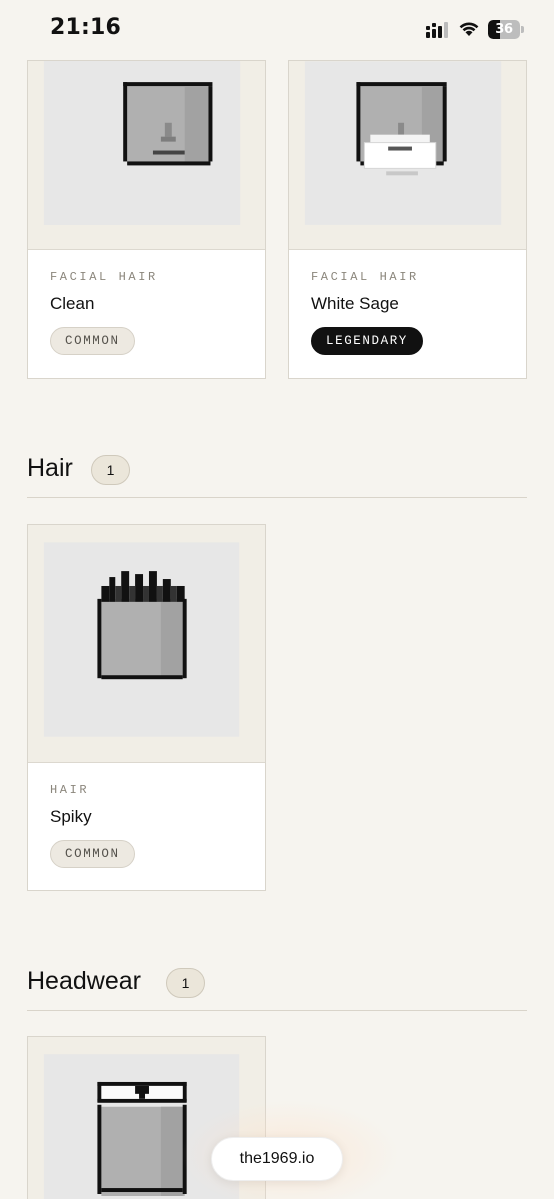 The image size is (554, 1199). I want to click on trait-card-clean: FACIAL HAIR Clean COMMON, so click(146, 219).